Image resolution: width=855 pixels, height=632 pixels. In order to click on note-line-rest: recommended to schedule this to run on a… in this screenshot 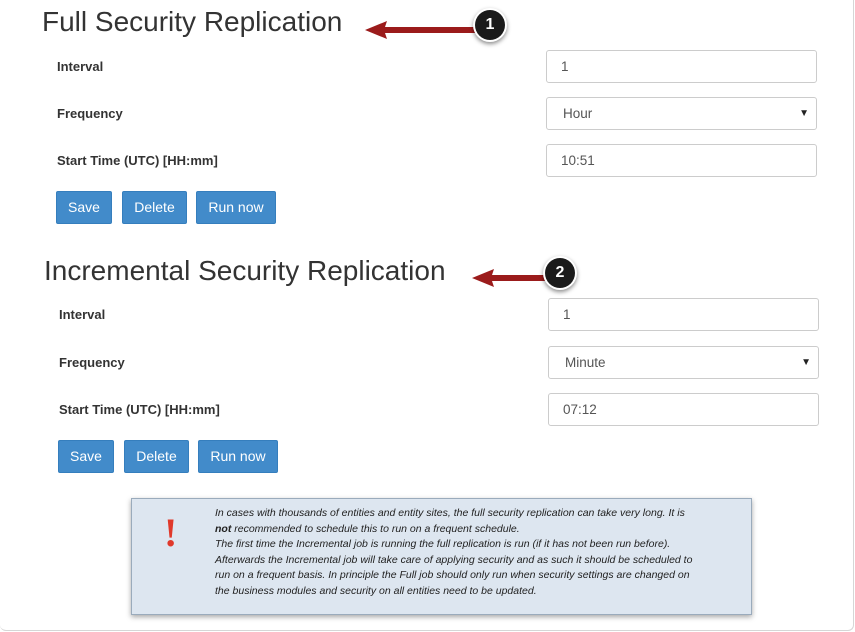, I will do `click(375, 528)`.